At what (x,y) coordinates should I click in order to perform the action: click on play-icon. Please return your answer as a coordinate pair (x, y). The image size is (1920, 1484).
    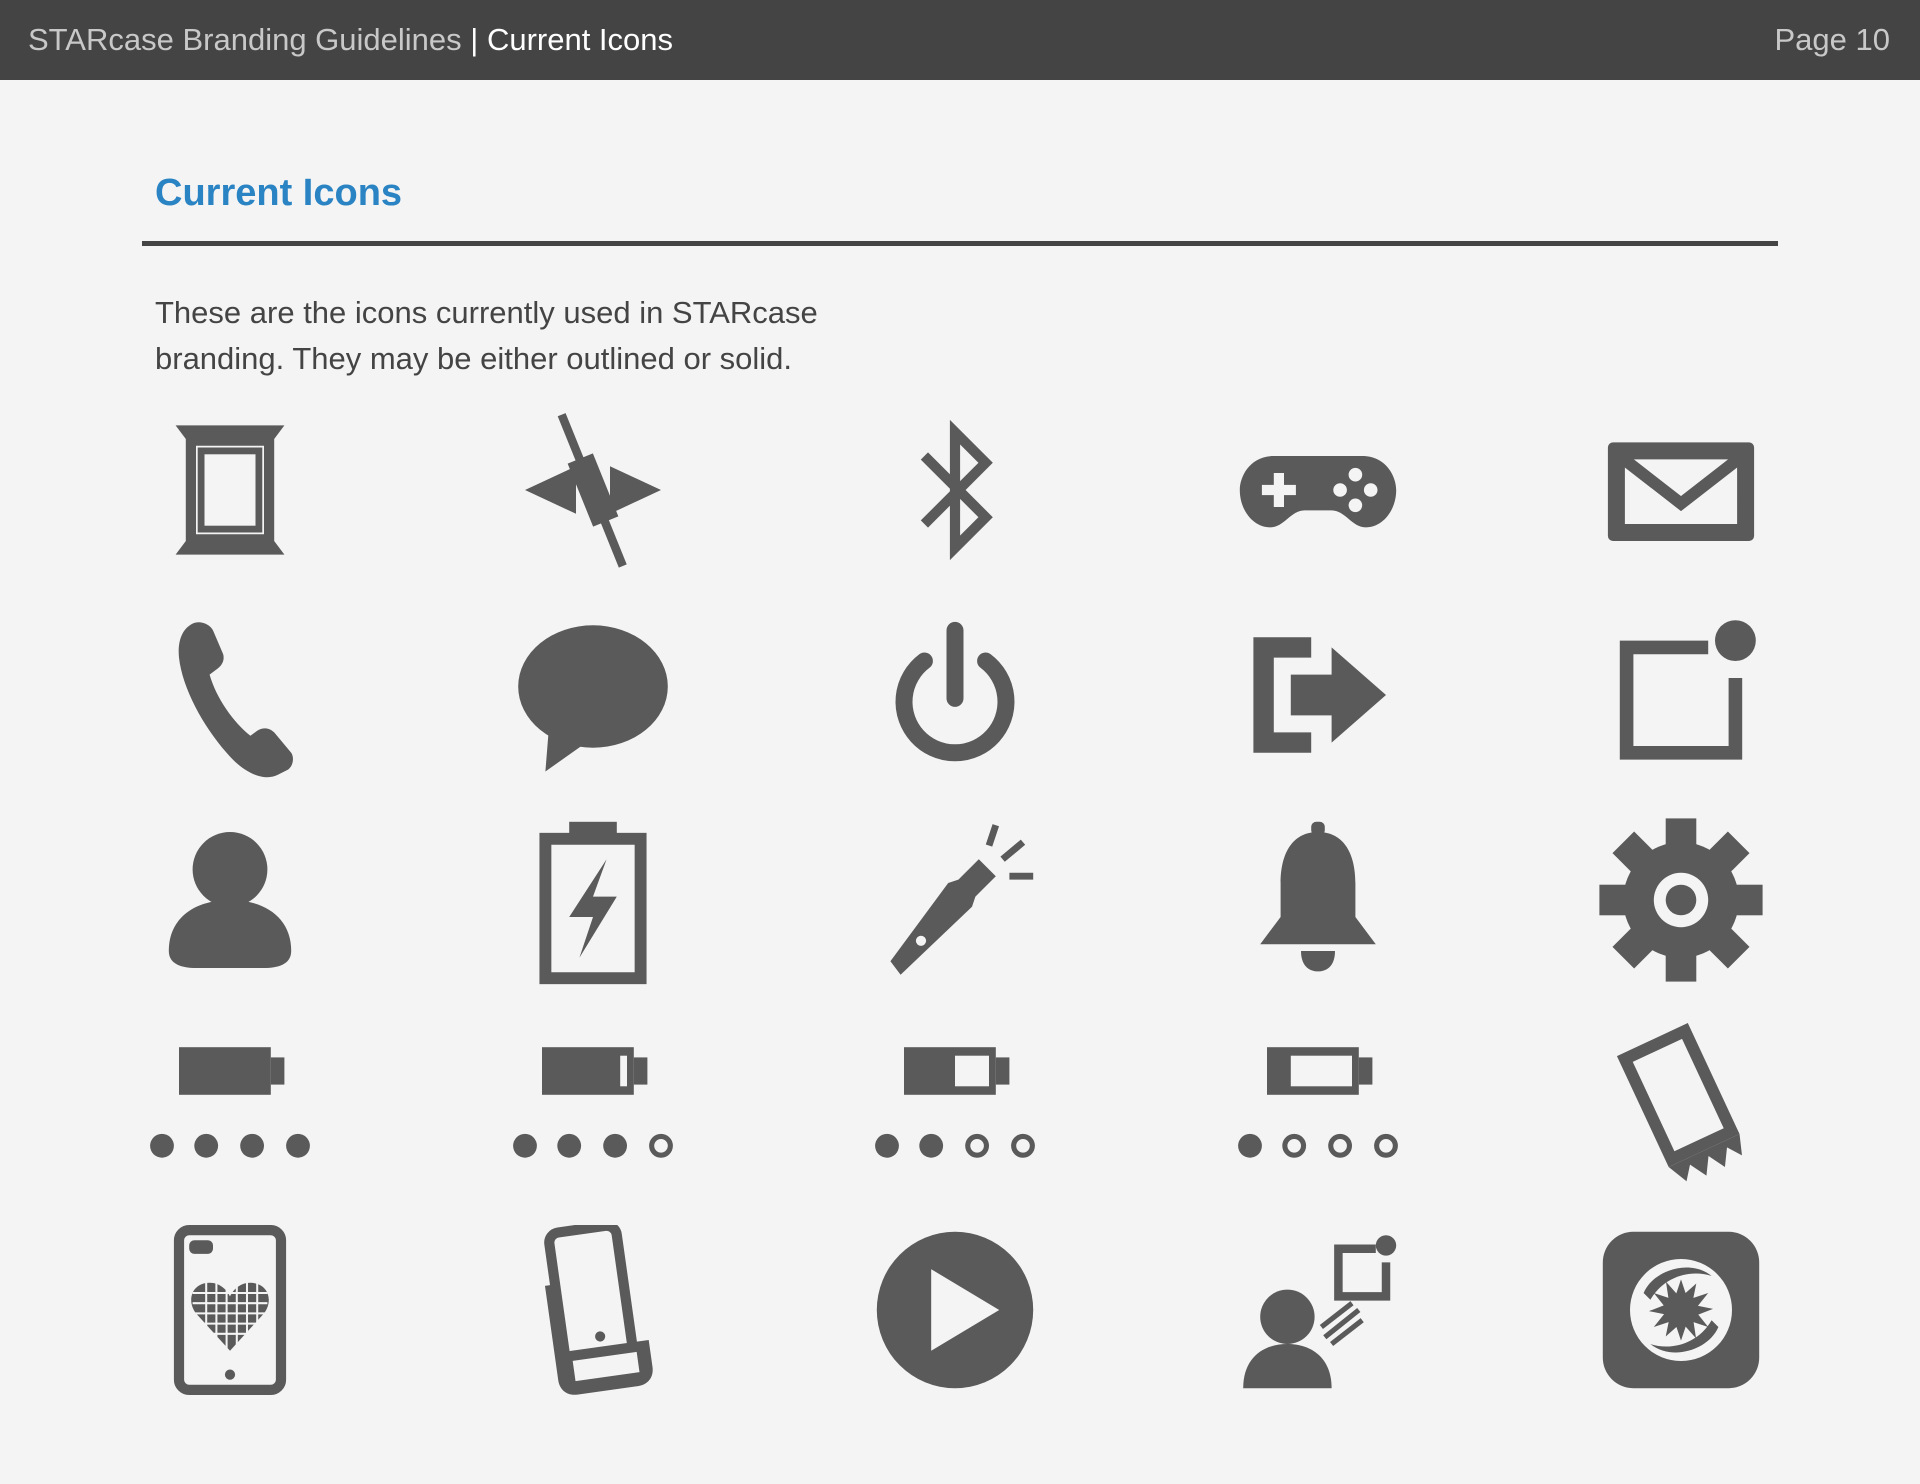
    Looking at the image, I should click on (955, 1310).